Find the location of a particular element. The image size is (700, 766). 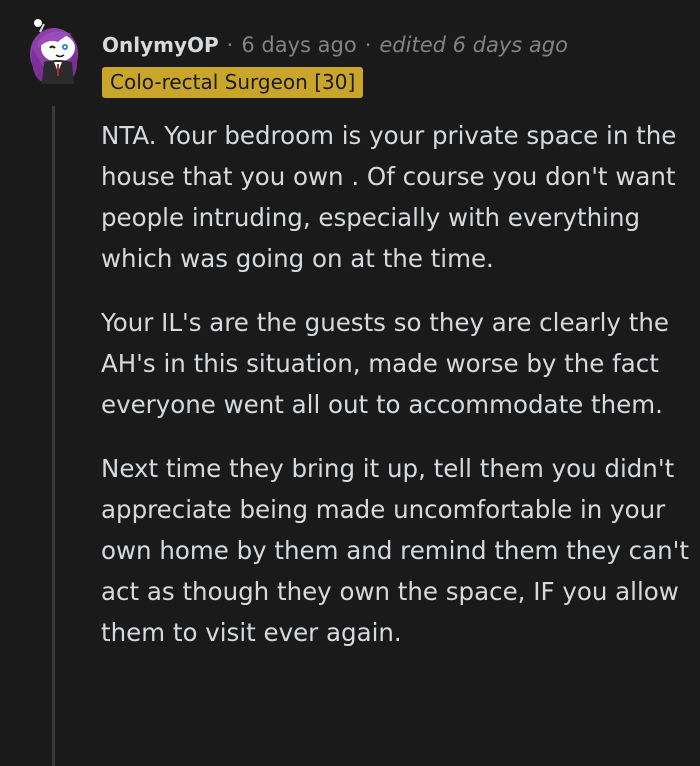

thread-collapse-line is located at coordinates (53, 436).